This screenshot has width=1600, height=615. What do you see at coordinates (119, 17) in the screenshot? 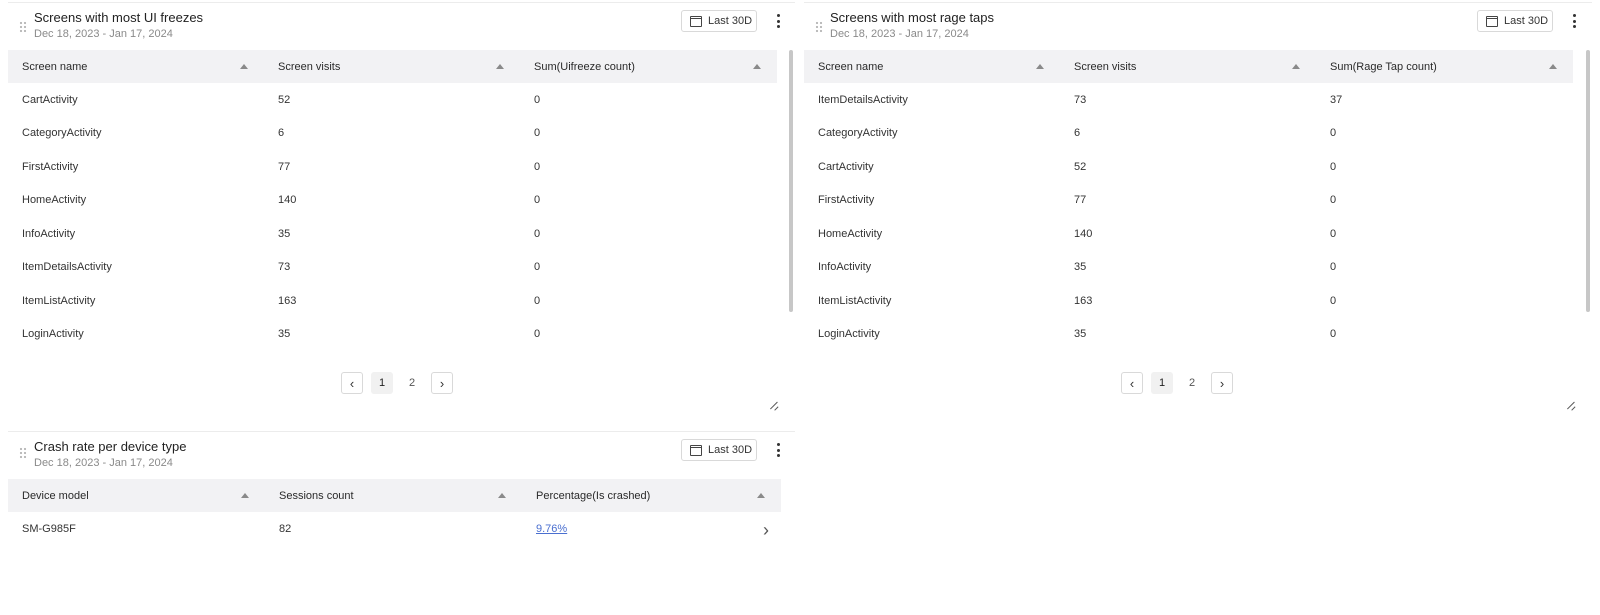
I see `widget-title: Screens with most UI freezes` at bounding box center [119, 17].